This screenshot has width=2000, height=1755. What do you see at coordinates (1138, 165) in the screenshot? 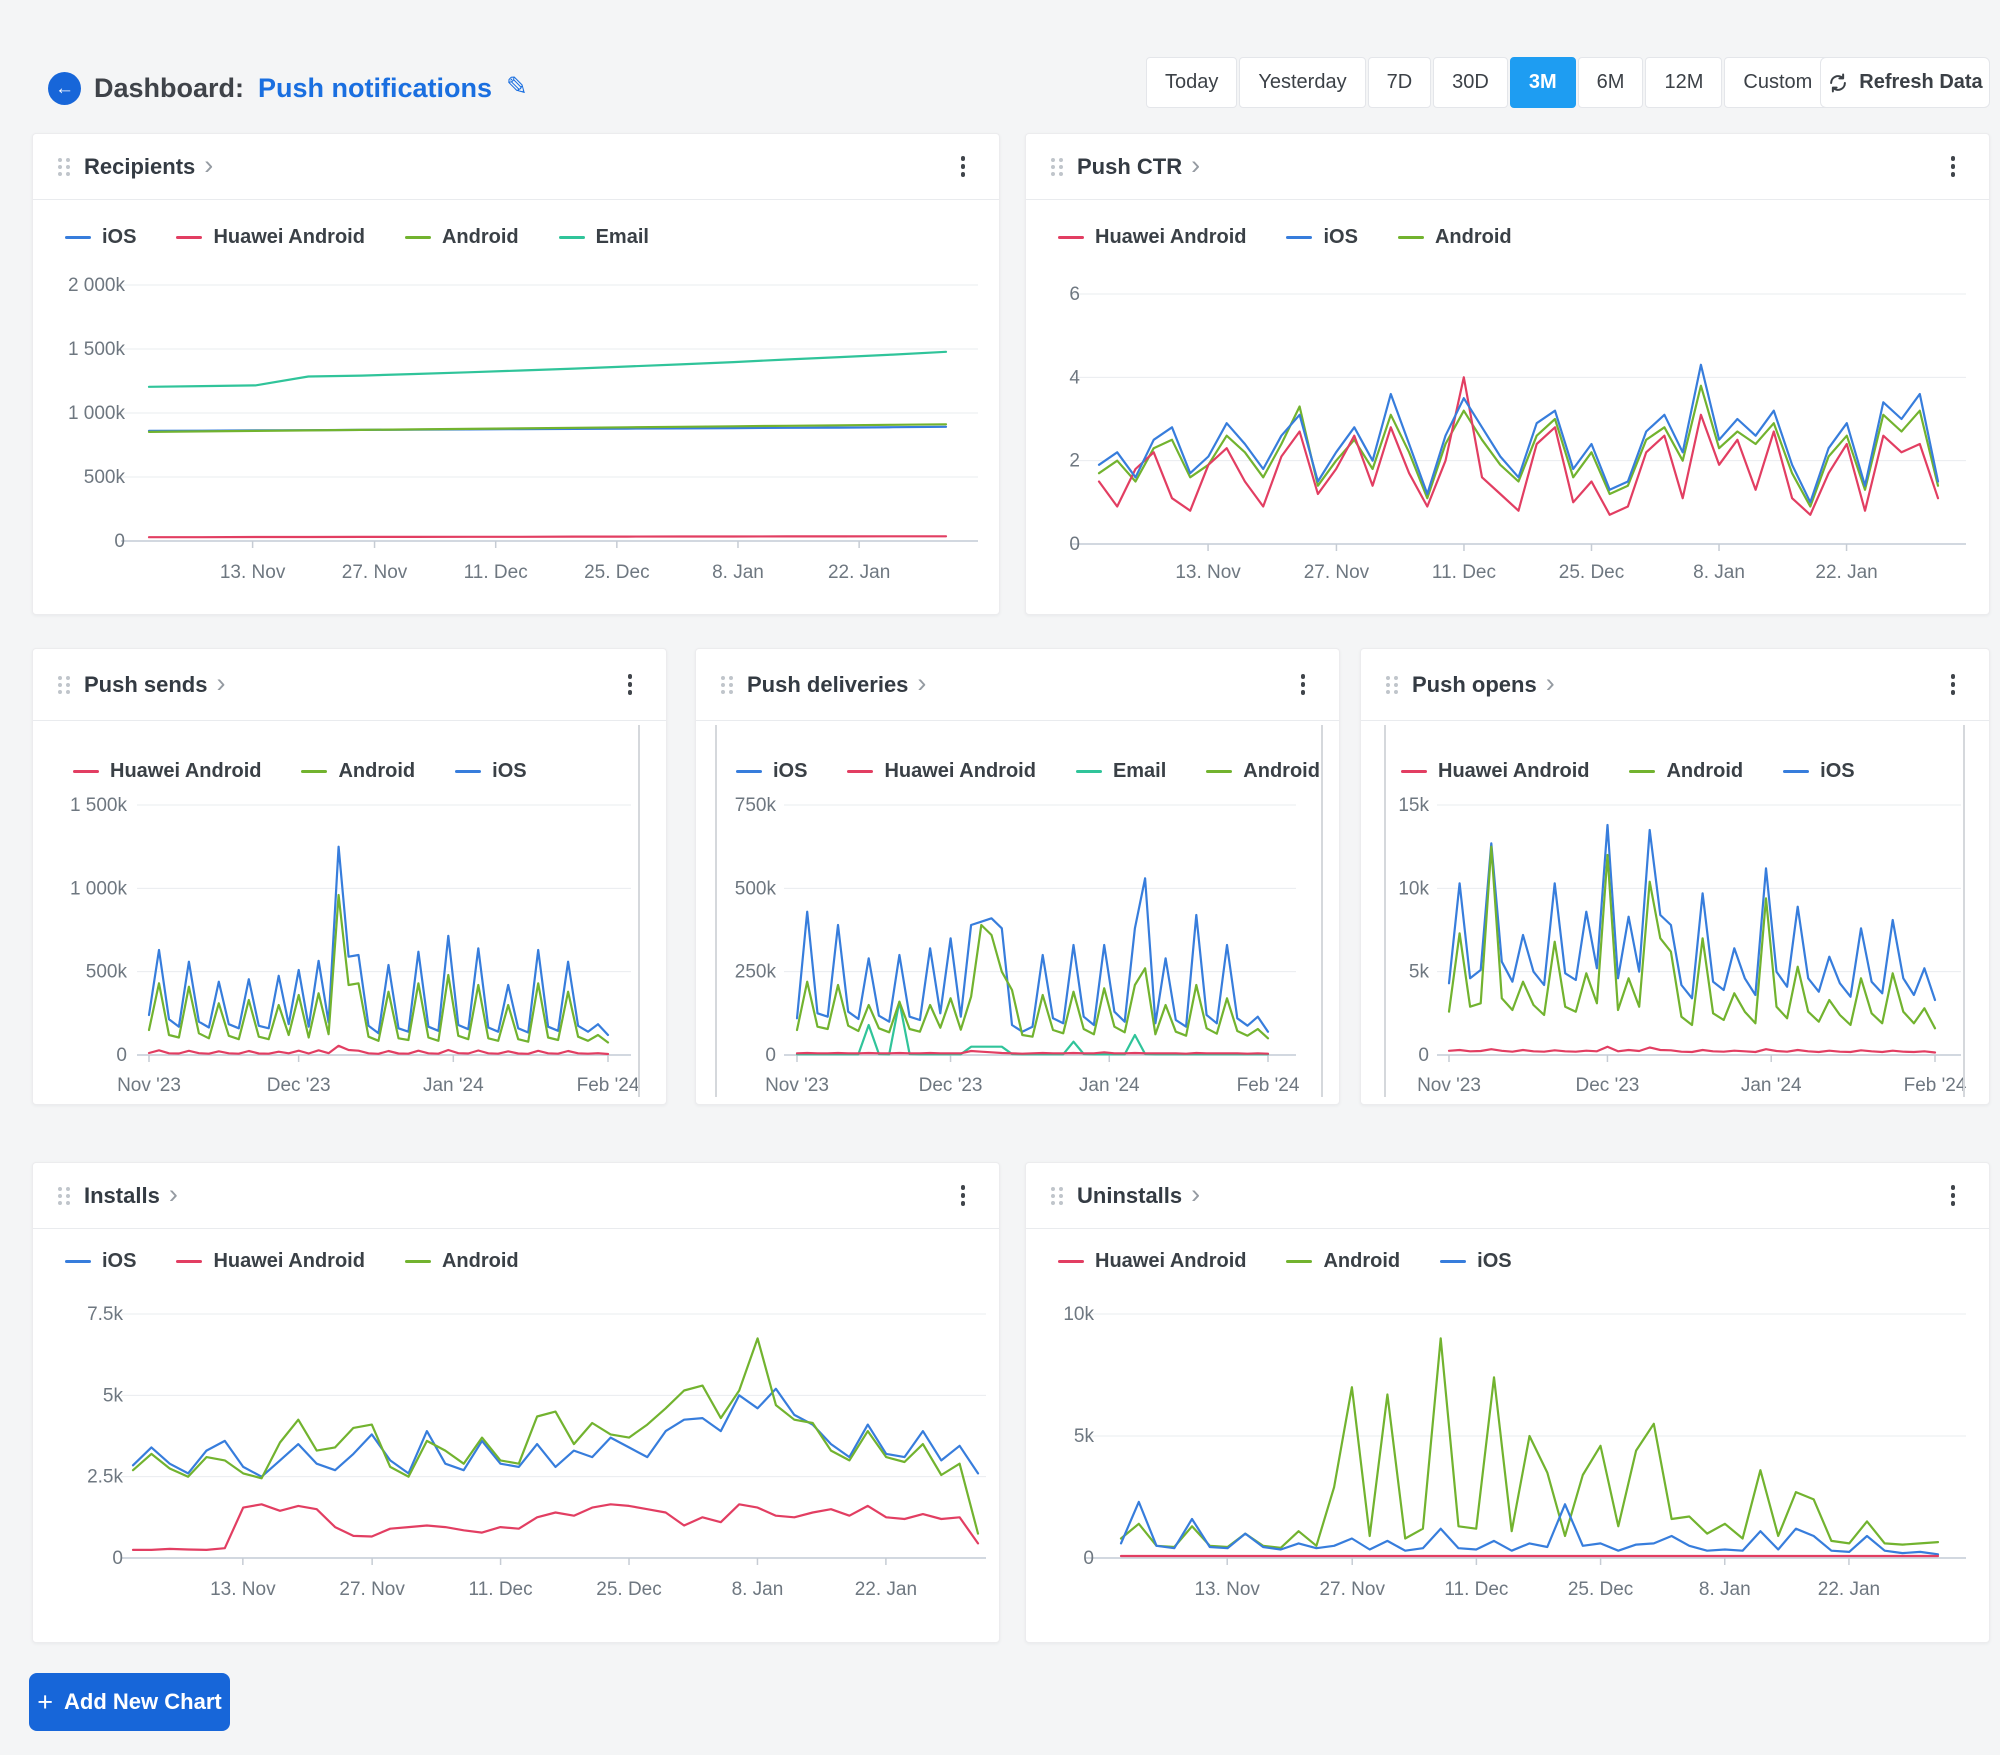
I see `chart-title-link-push-ctr: Push CTR ›` at bounding box center [1138, 165].